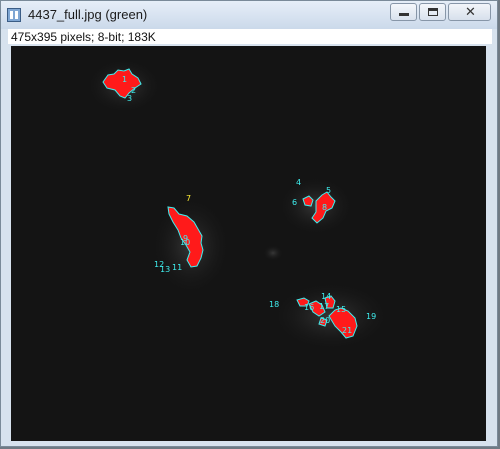  Describe the element at coordinates (325, 320) in the screenshot. I see `roi-label: 20` at that location.